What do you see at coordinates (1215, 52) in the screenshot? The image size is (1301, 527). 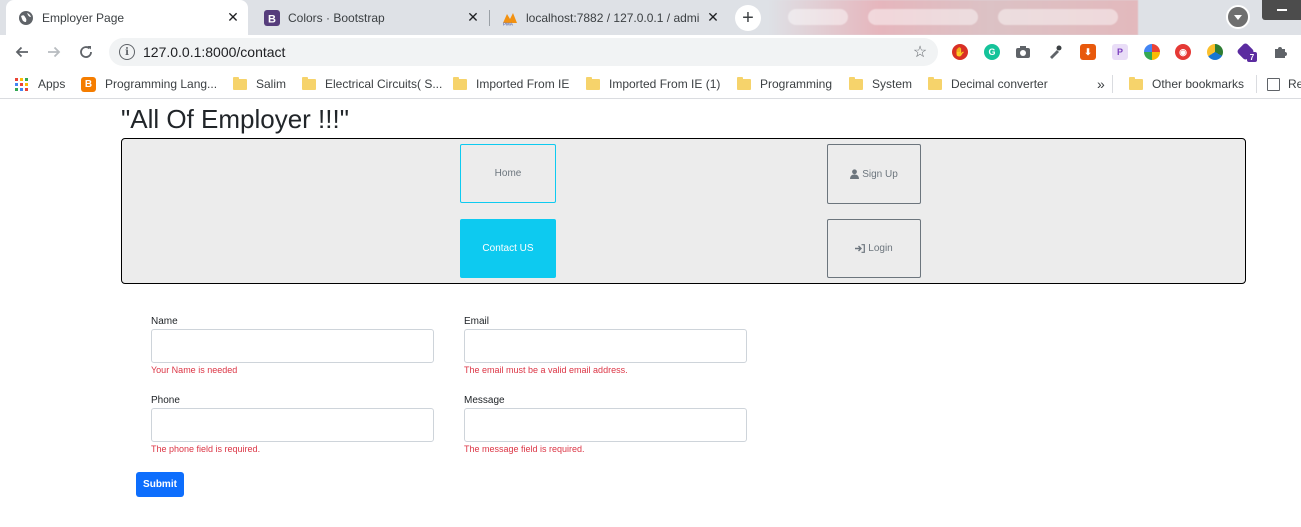 I see `world-extension-icon` at bounding box center [1215, 52].